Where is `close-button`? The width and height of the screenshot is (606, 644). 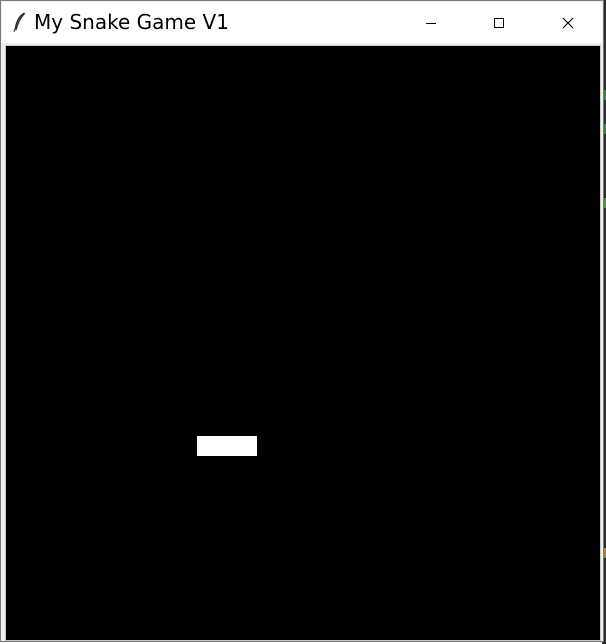 close-button is located at coordinates (568, 22).